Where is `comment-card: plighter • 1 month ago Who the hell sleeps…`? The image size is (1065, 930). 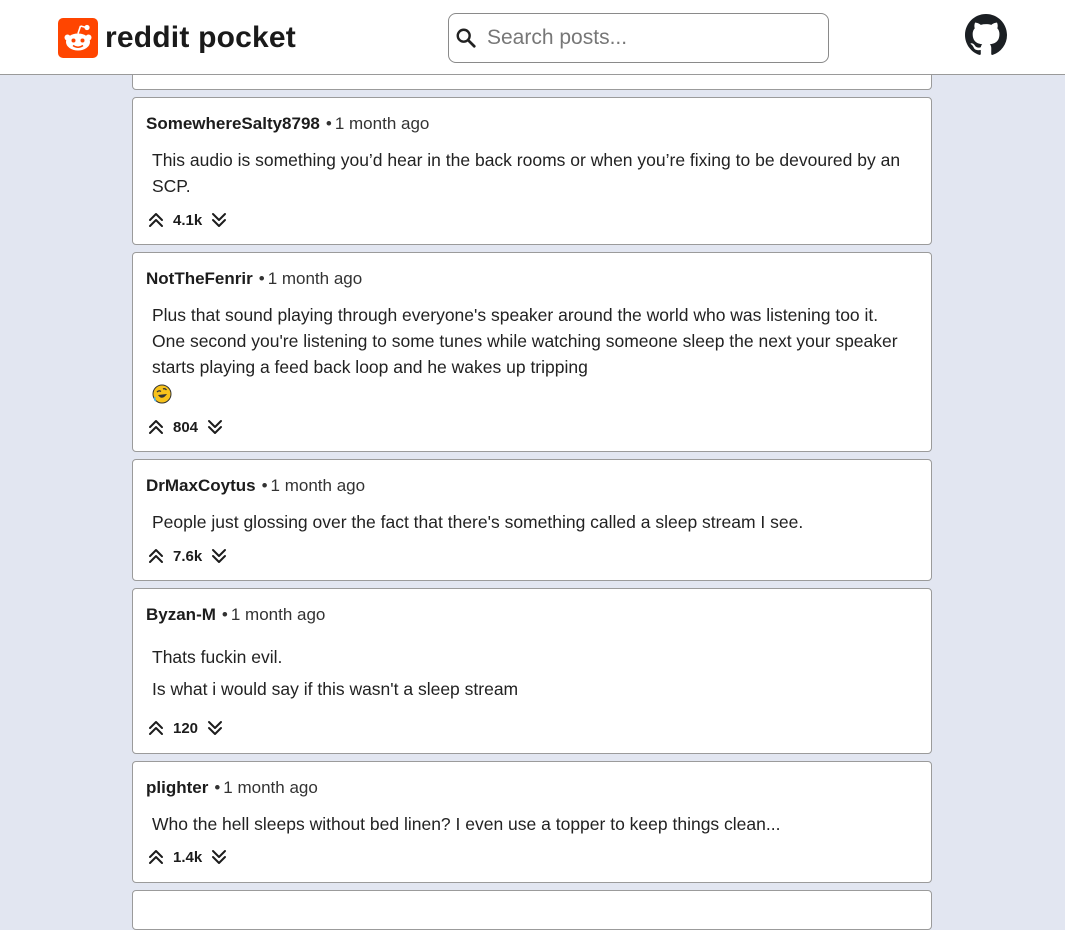
comment-card: plighter • 1 month ago Who the hell sleeps… is located at coordinates (532, 822).